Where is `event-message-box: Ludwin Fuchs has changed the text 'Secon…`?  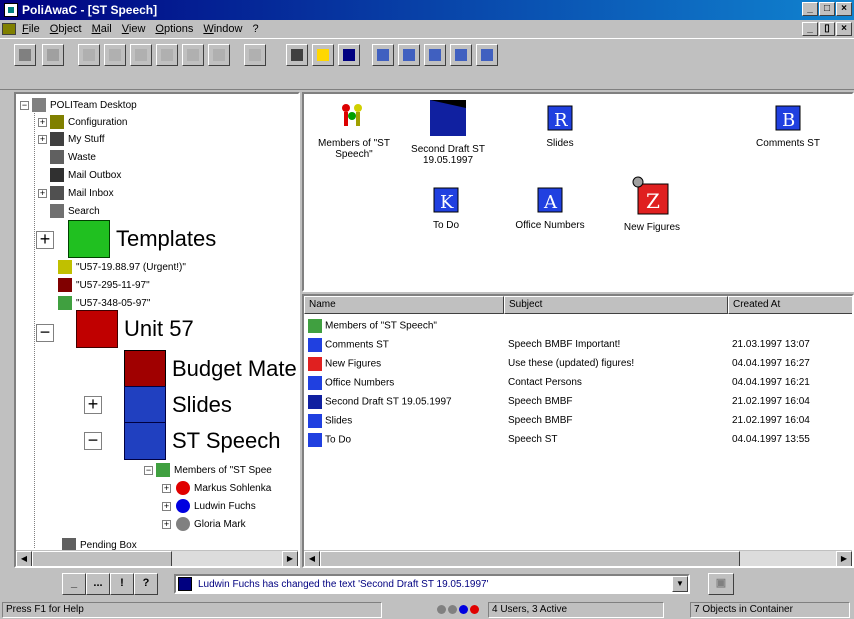 event-message-box: Ludwin Fuchs has changed the text 'Secon… is located at coordinates (432, 584).